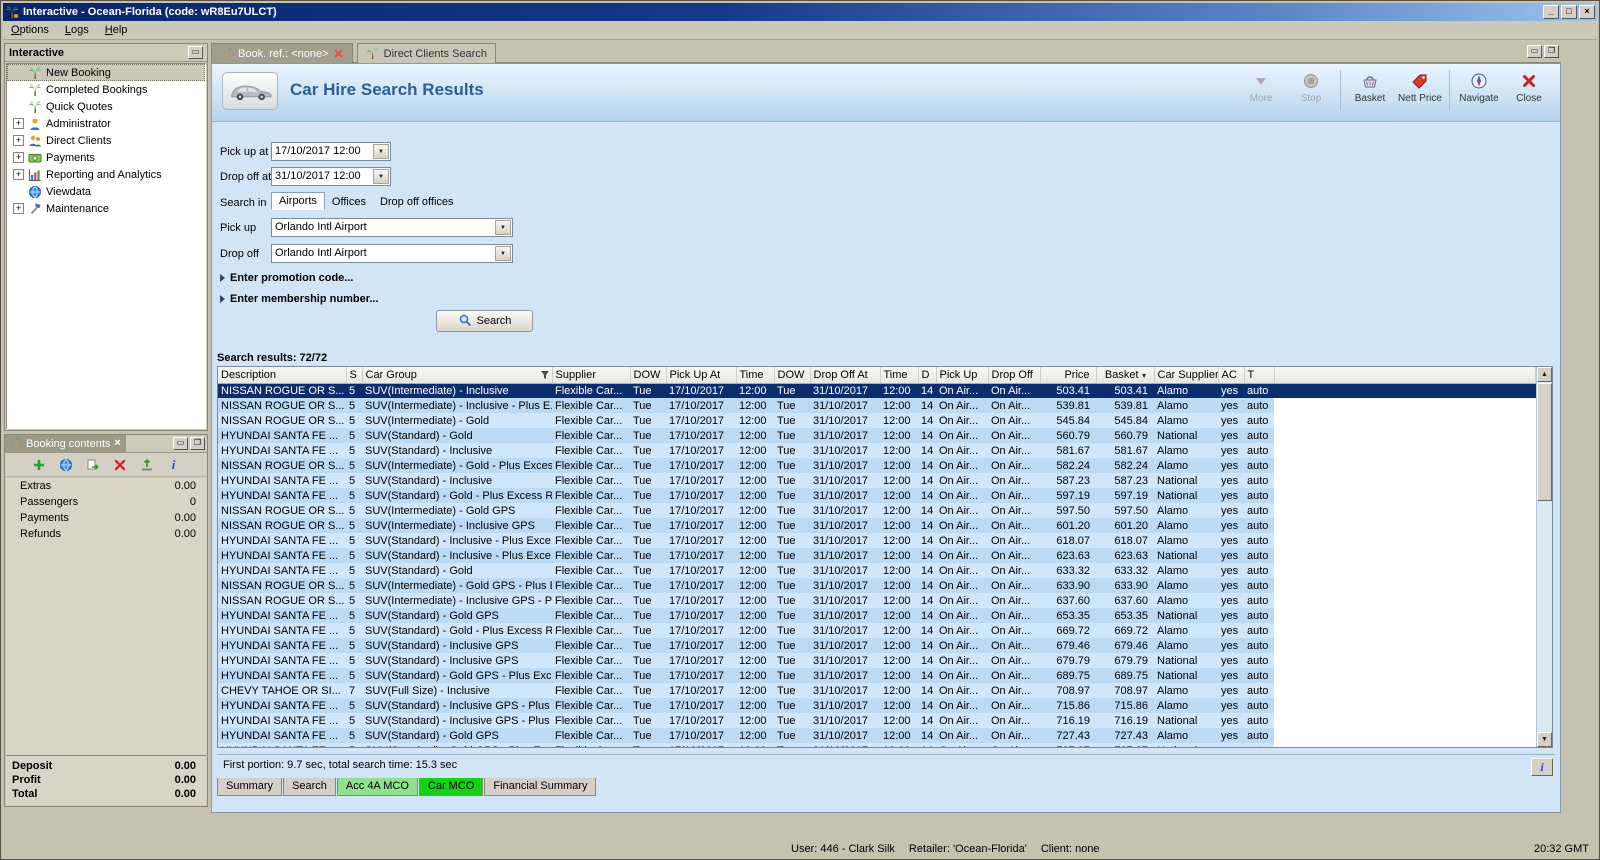 The width and height of the screenshot is (1600, 860). Describe the element at coordinates (1569, 12) in the screenshot. I see `maximize-button: □` at that location.